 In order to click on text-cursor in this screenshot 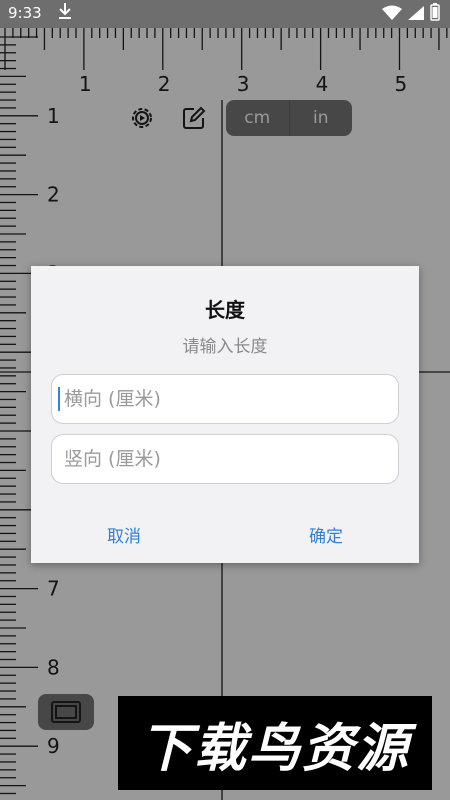, I will do `click(59, 399)`.